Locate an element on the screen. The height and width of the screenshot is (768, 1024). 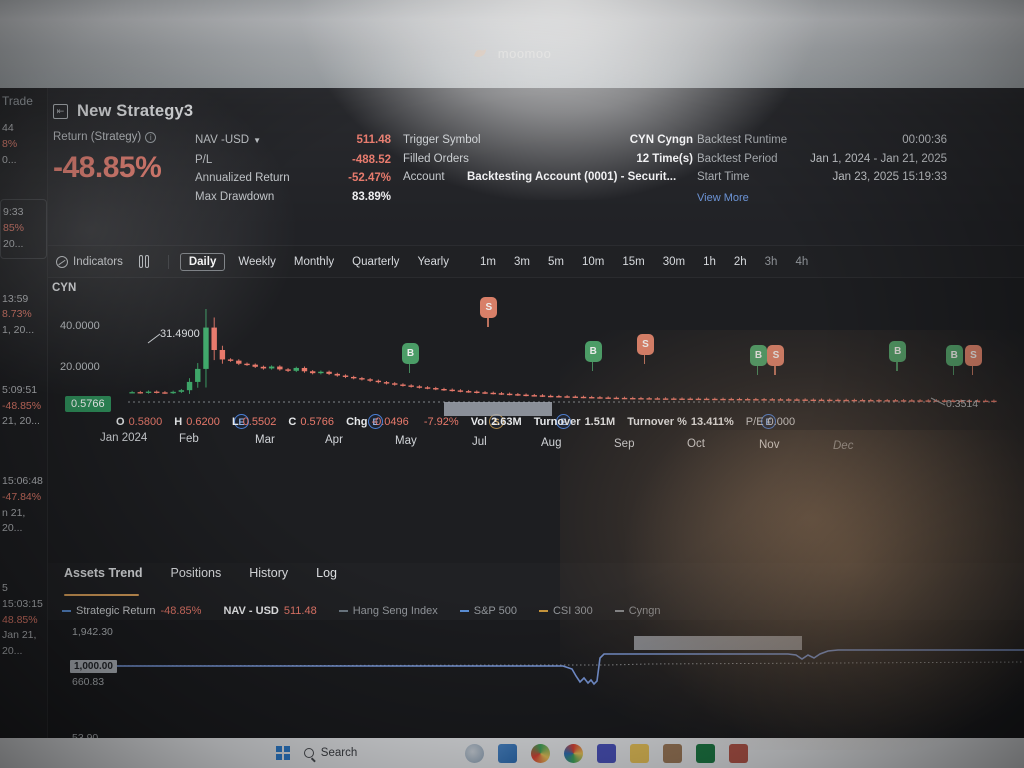
sidebar-item-time: 9:33 is located at coordinates (13, 212).